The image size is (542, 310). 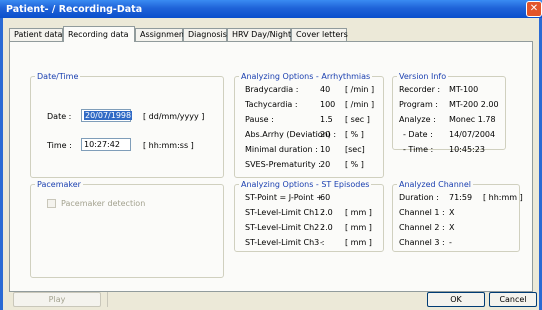 I want to click on date-field: 20/07/1998, so click(x=107, y=115).